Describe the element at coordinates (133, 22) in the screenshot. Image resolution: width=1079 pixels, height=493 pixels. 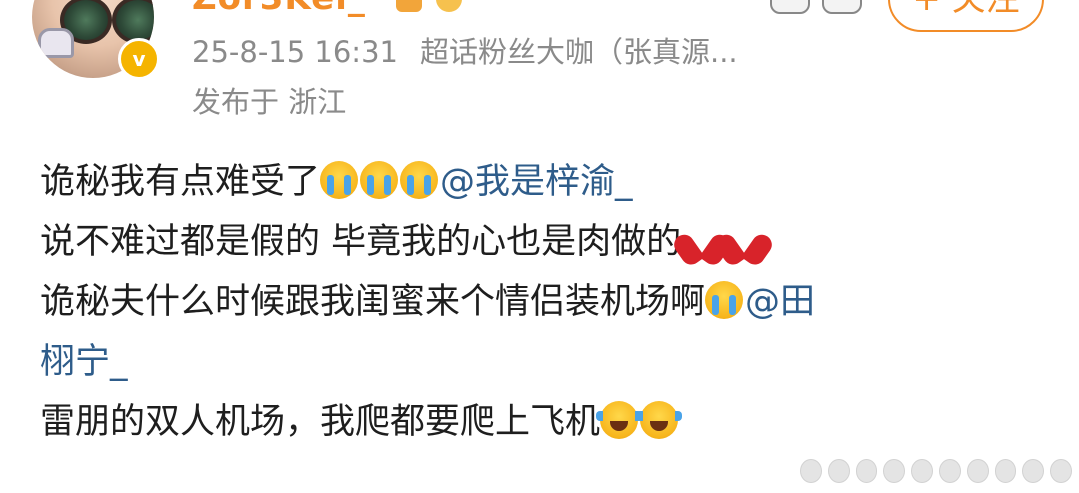
I see `avatar-glasses-right` at that location.